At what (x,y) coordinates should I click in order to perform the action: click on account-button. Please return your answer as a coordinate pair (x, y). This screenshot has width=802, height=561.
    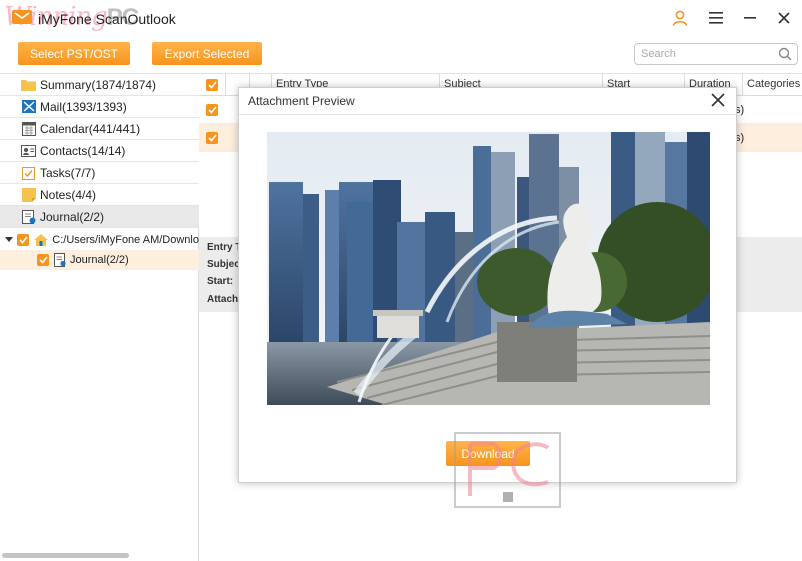
    Looking at the image, I should click on (680, 18).